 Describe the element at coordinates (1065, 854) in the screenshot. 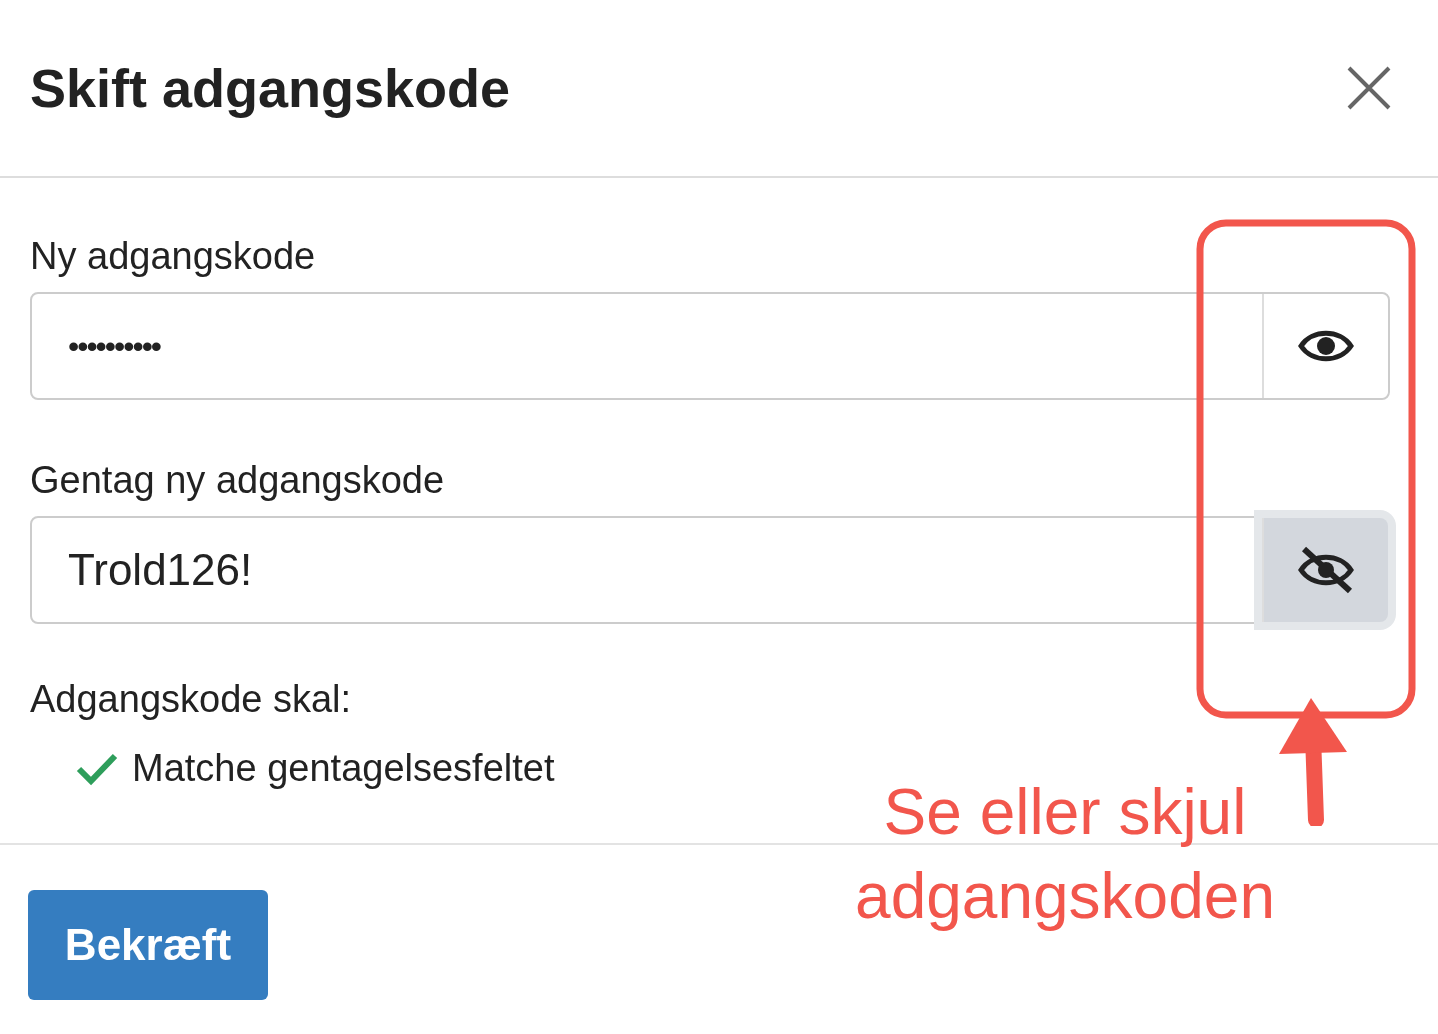

I see `annotation-text: Se eller skjul adgangskoden` at that location.